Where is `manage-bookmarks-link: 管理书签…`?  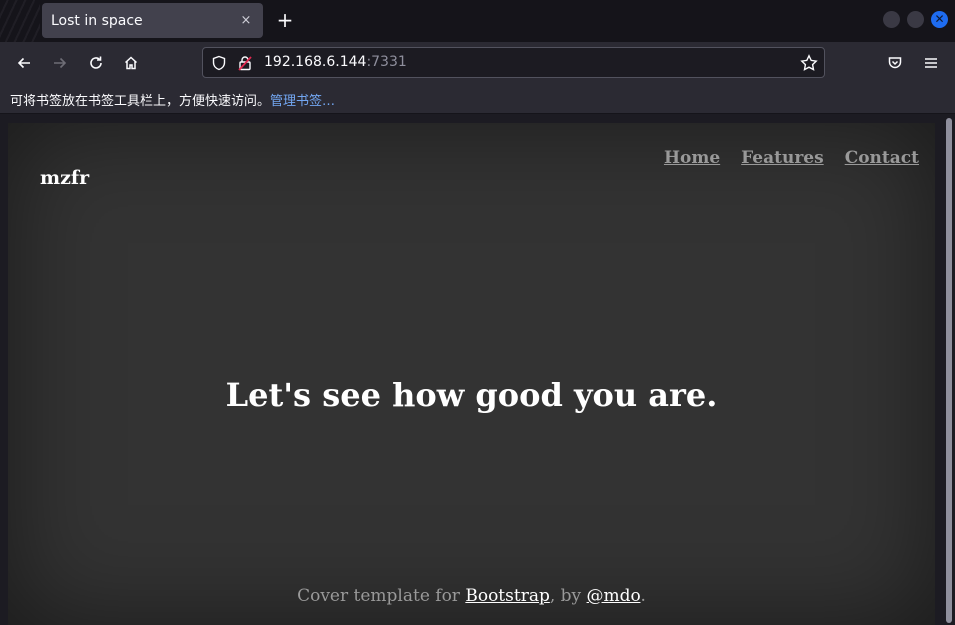 manage-bookmarks-link: 管理书签… is located at coordinates (302, 101).